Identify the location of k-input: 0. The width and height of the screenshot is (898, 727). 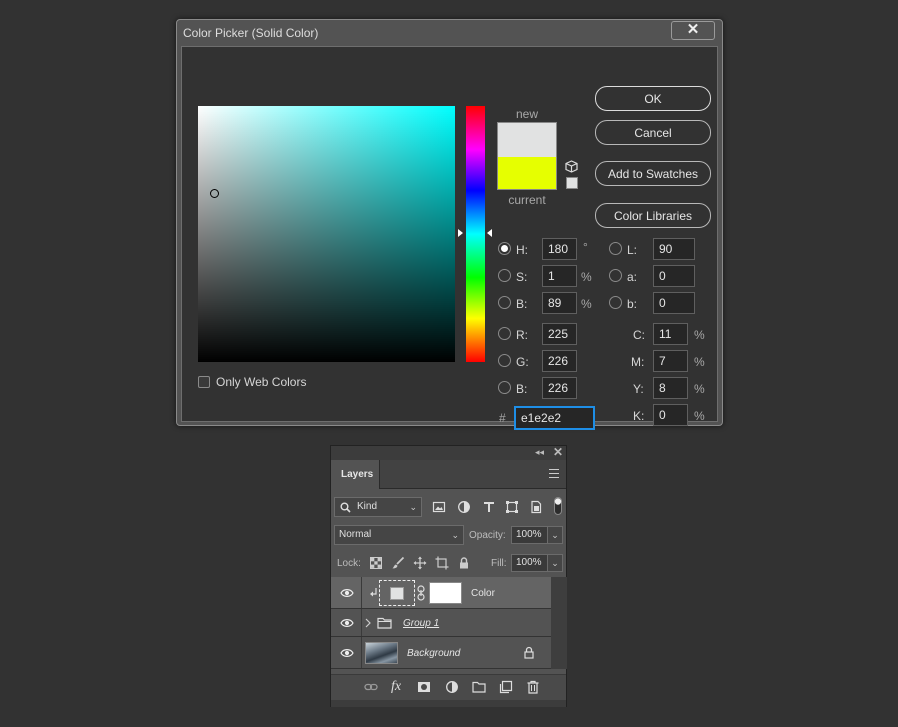
(670, 415).